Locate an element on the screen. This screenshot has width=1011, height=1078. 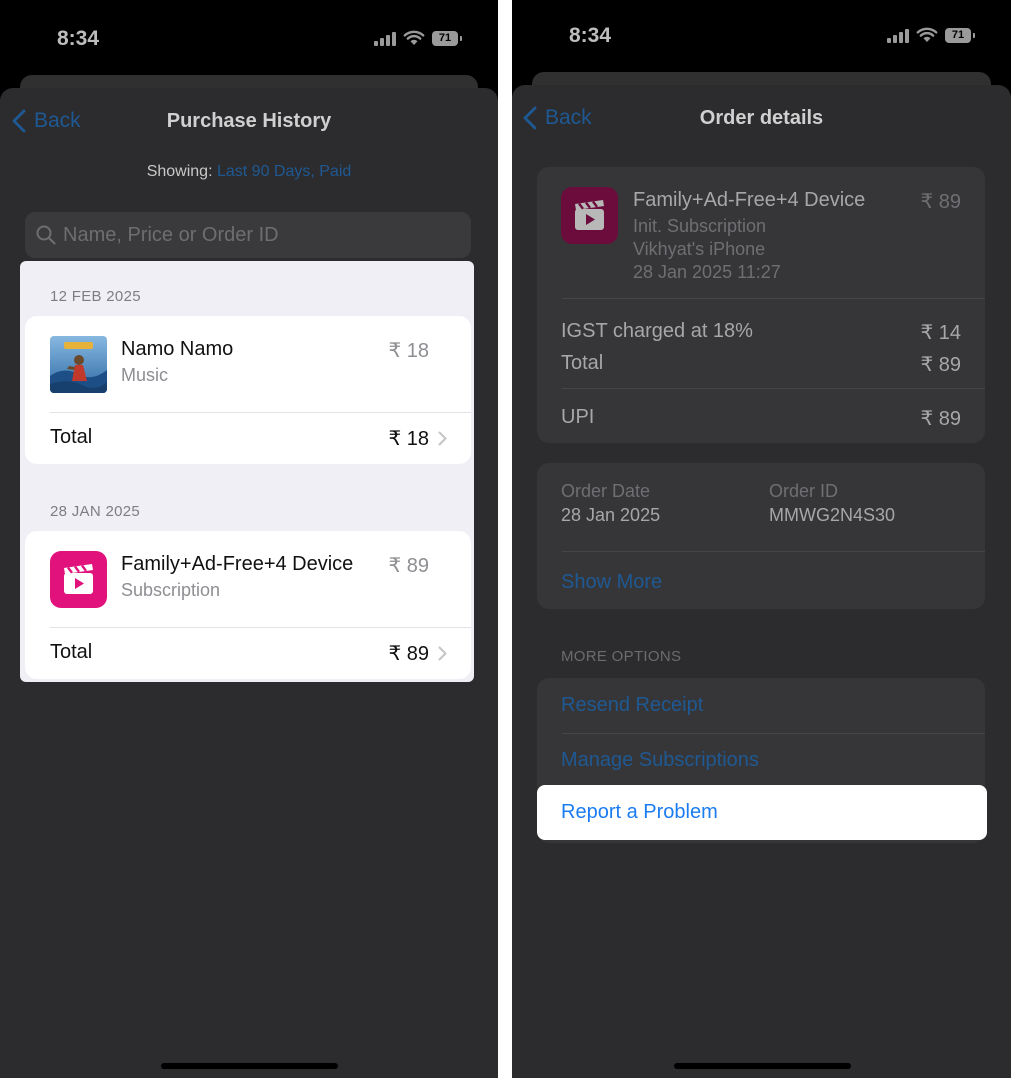
order-date-value: 28 Jan 2025 is located at coordinates (611, 515).